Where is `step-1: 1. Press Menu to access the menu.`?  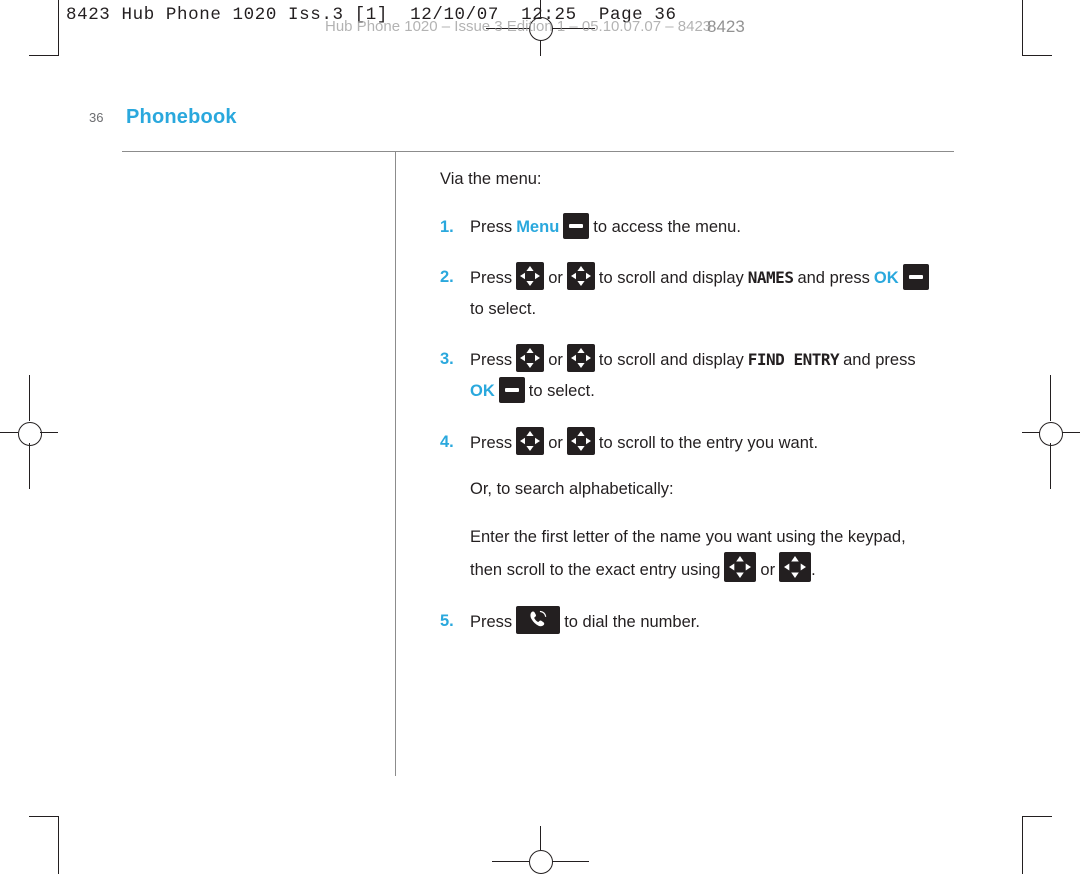 step-1: 1. Press Menu to access the menu. is located at coordinates (705, 227).